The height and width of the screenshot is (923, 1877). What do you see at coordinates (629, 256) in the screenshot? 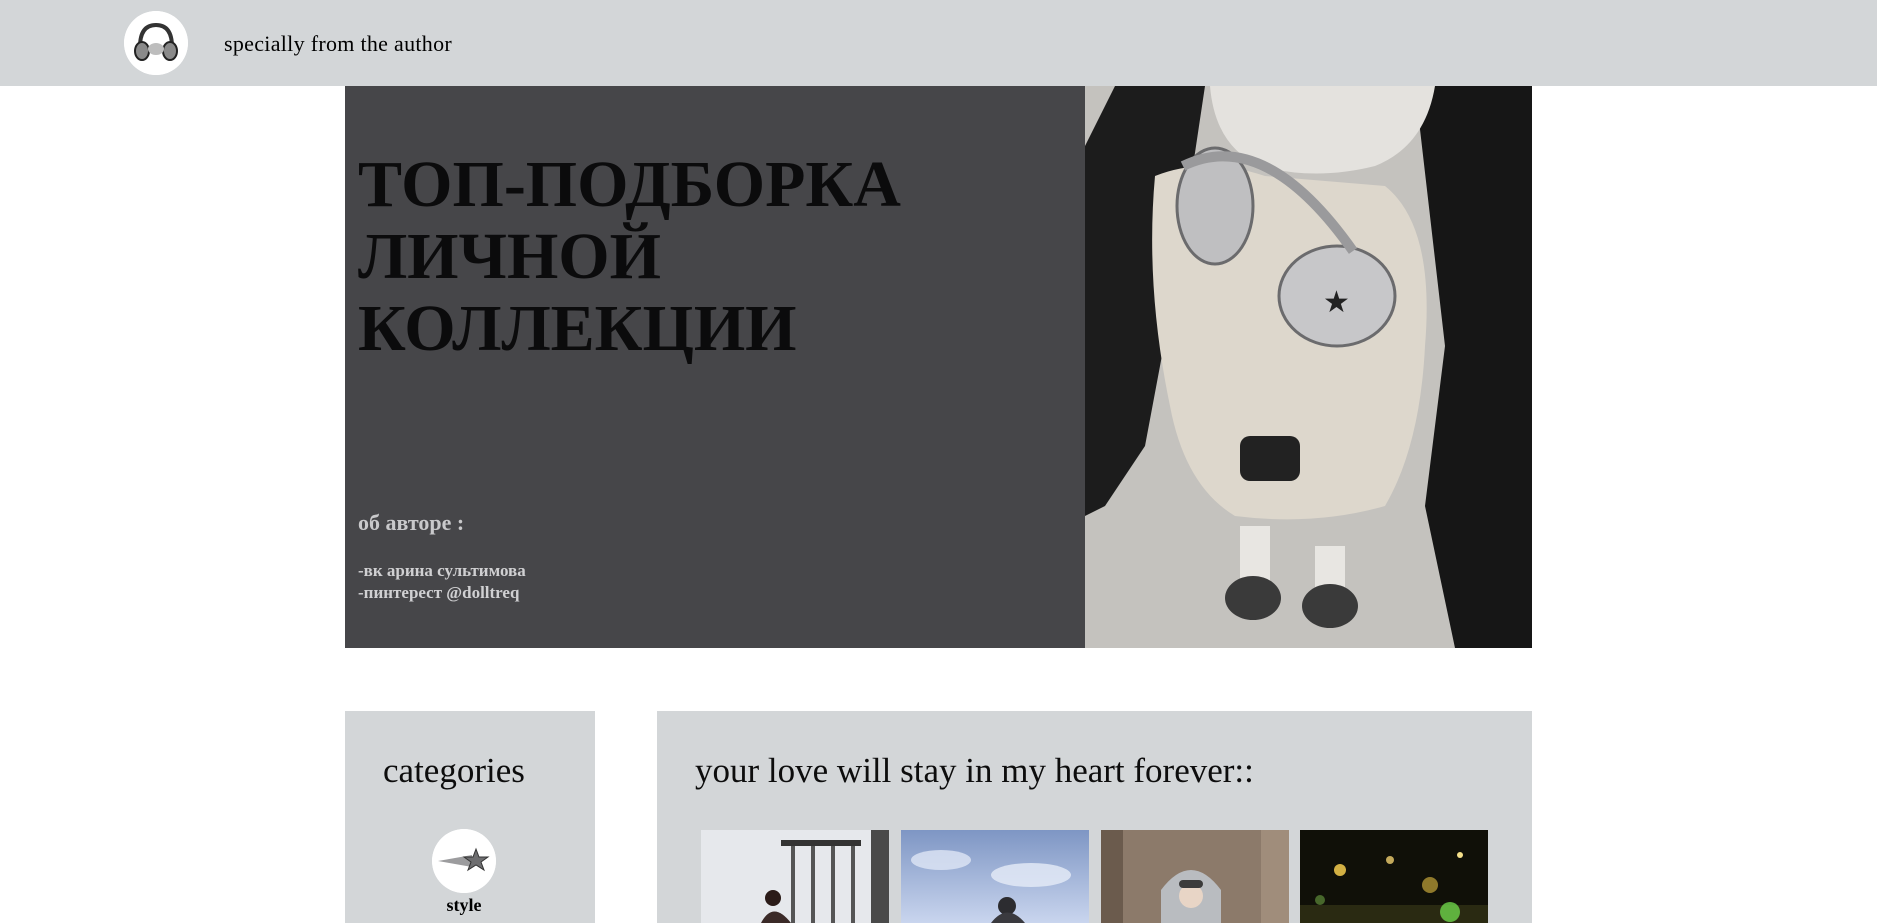
I see `hero-title: ТОП-ПОДБОРКА ЛИЧНОЙ КОЛЛЕКЦИИ` at bounding box center [629, 256].